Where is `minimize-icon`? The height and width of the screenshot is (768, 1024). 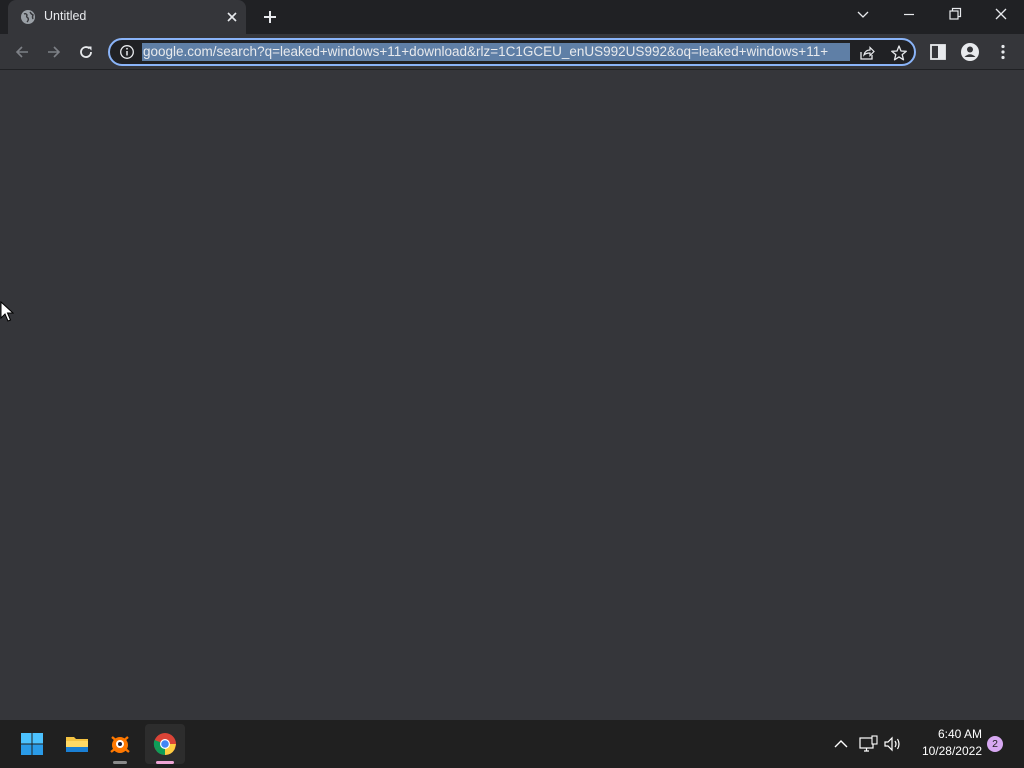 minimize-icon is located at coordinates (909, 15).